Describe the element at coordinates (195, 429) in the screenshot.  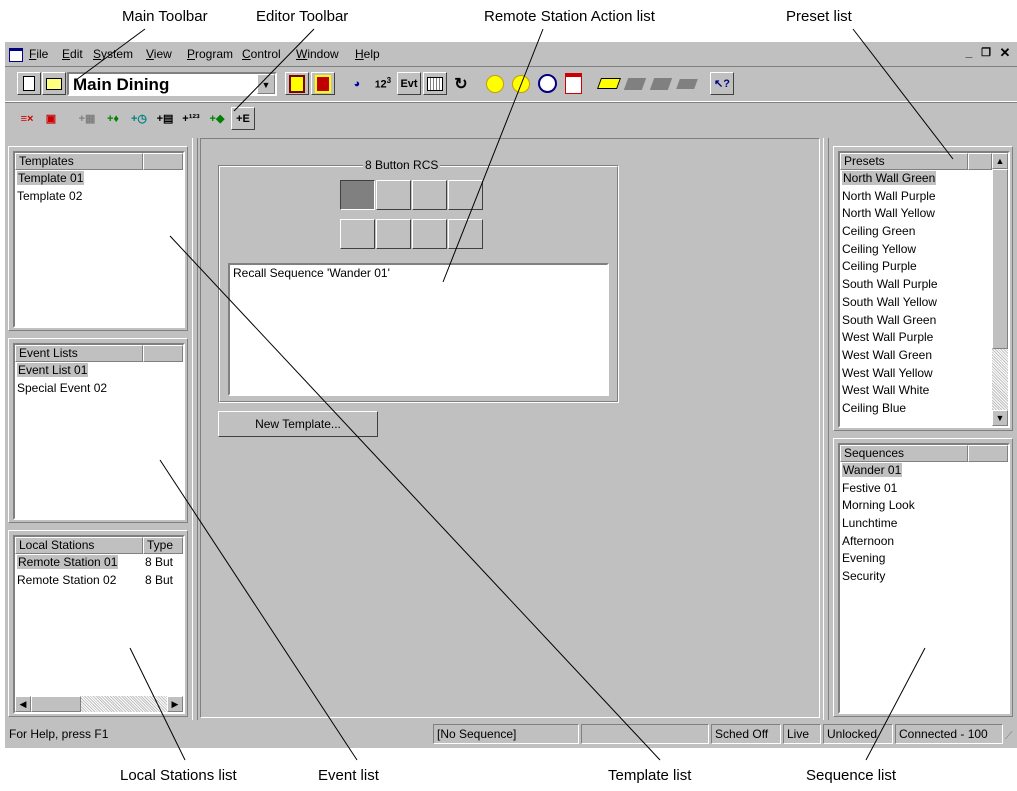
I see `left-splitter` at that location.